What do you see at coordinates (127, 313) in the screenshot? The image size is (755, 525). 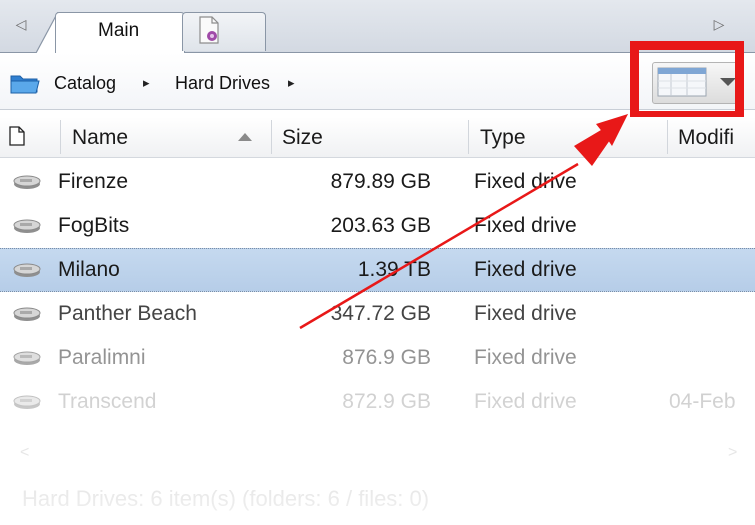 I see `cell-name: Panther Beach` at bounding box center [127, 313].